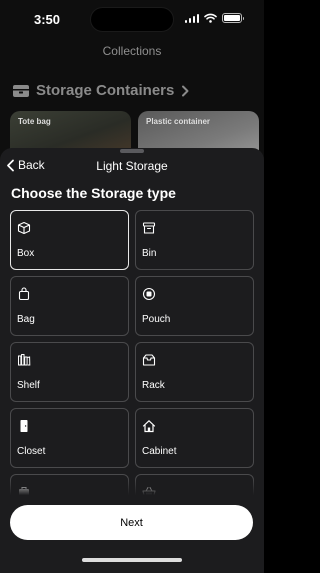  I want to click on bag-icon, so click(24, 294).